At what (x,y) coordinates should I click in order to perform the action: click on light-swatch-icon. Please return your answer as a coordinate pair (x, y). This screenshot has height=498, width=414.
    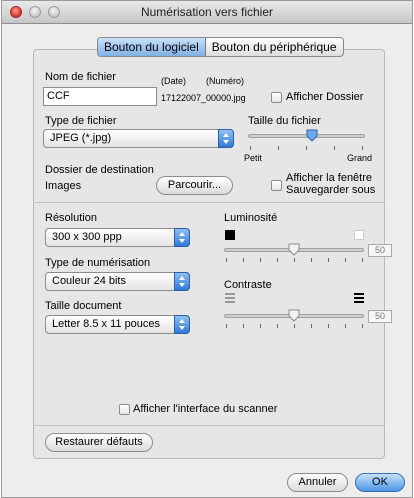
    Looking at the image, I should click on (359, 235).